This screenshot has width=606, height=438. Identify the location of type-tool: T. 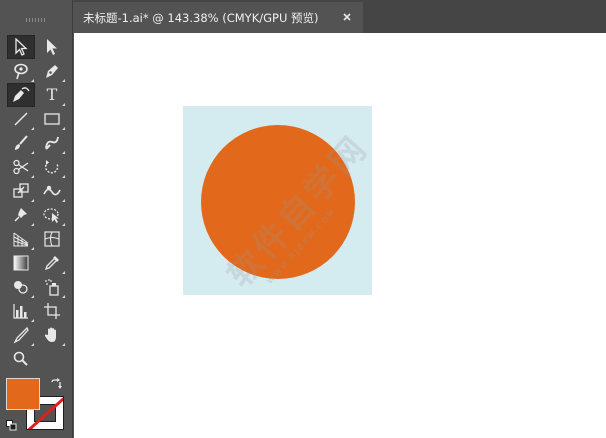
(52, 95).